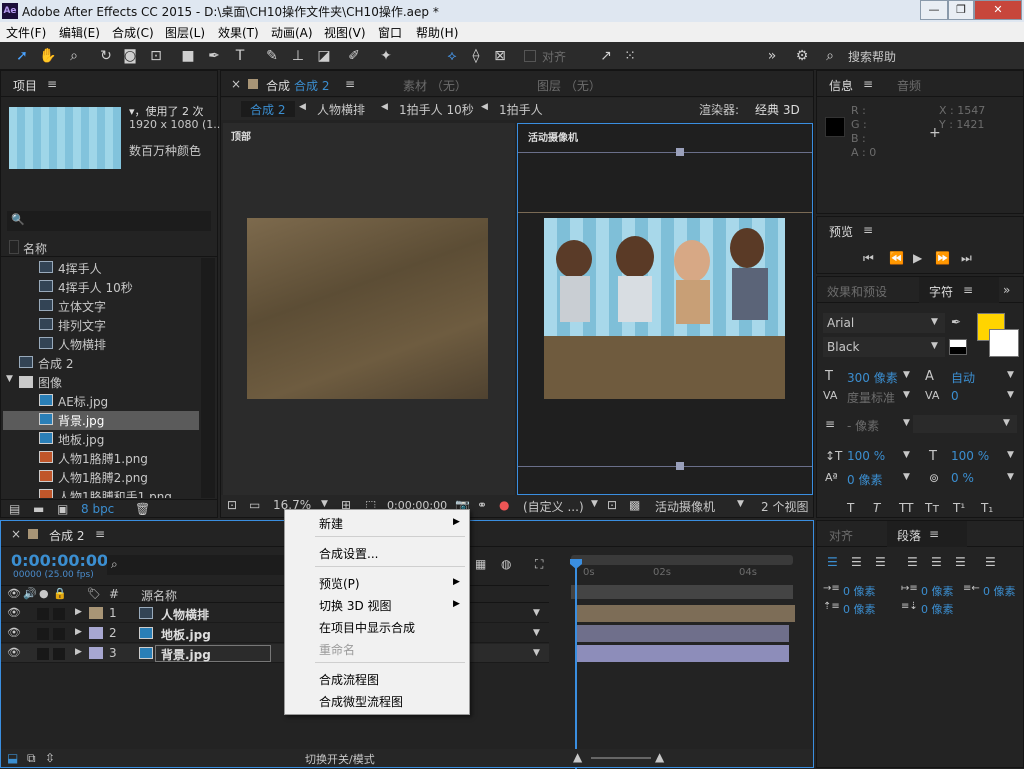 Image resolution: width=1024 pixels, height=769 pixels. I want to click on list-item: 人物1胳膊2.png, so click(101, 476).